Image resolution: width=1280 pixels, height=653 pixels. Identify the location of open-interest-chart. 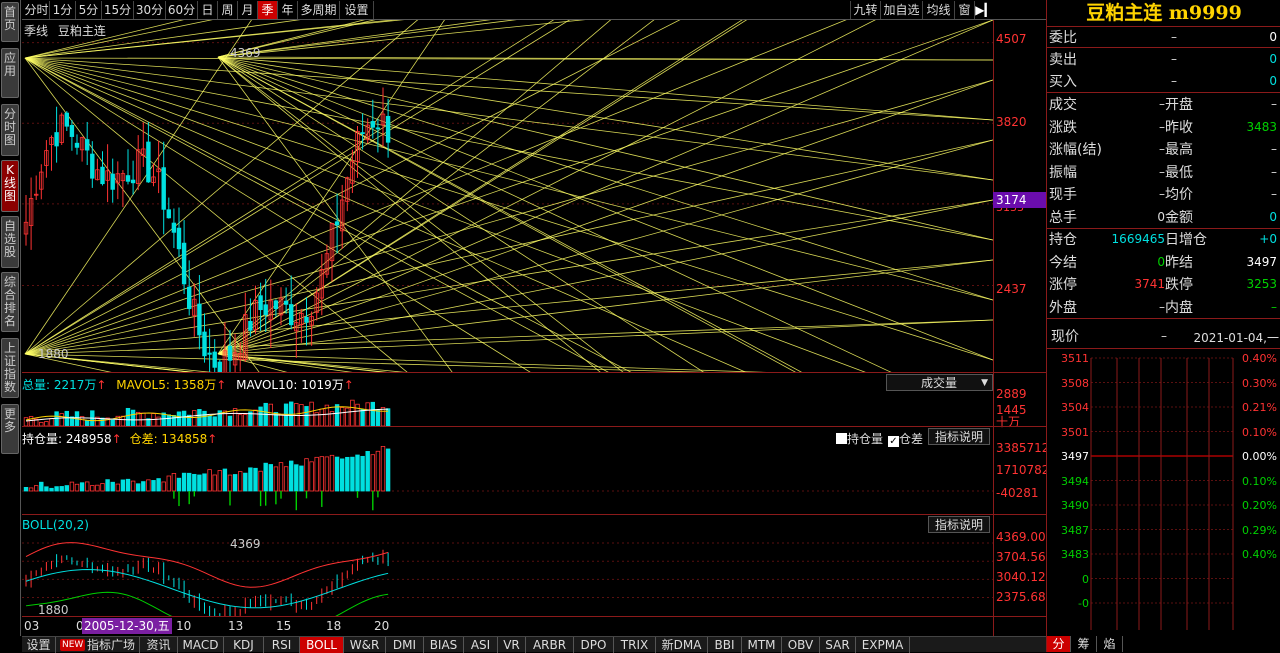
(507, 480).